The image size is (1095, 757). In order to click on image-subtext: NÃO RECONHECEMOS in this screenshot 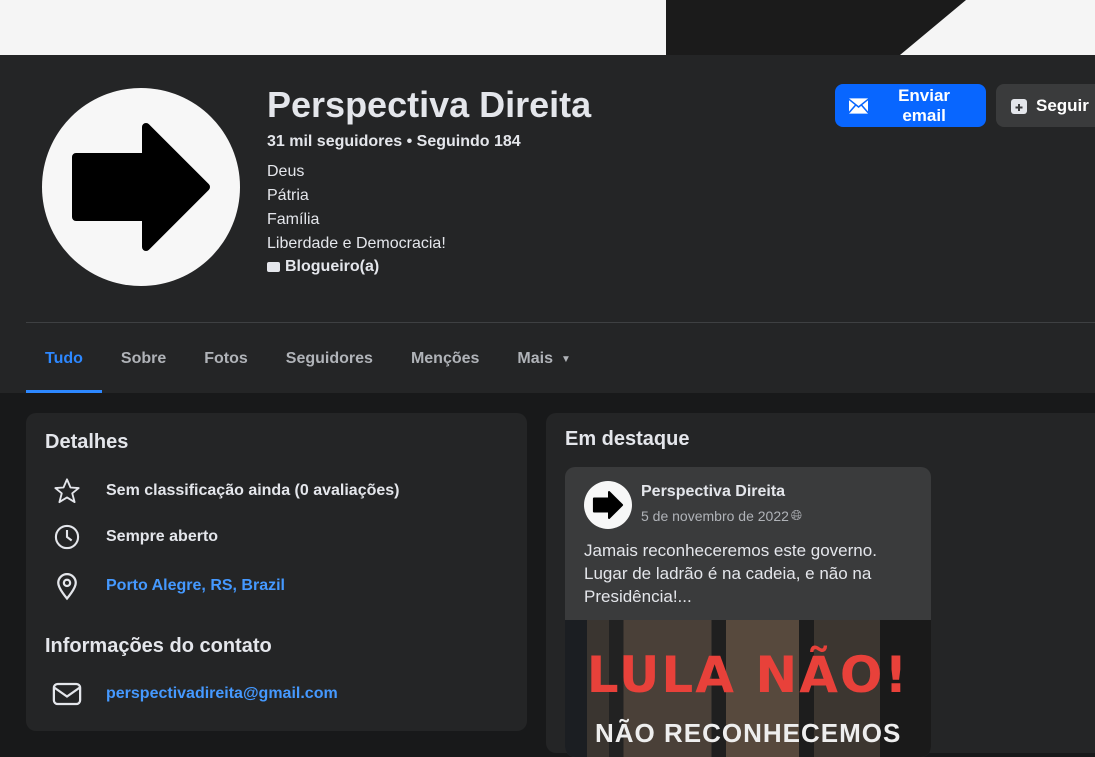, I will do `click(748, 733)`.